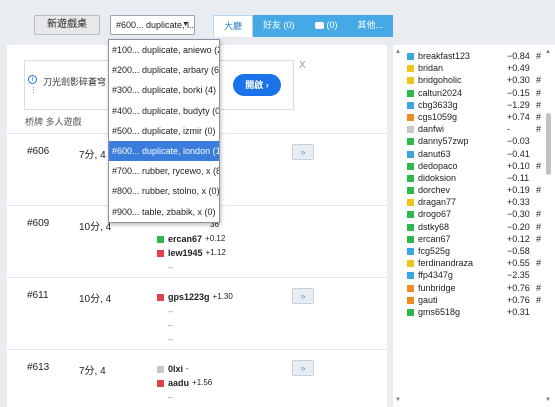 The image size is (555, 407). What do you see at coordinates (184, 383) in the screenshot?
I see `player-entry: aadu +1.56` at bounding box center [184, 383].